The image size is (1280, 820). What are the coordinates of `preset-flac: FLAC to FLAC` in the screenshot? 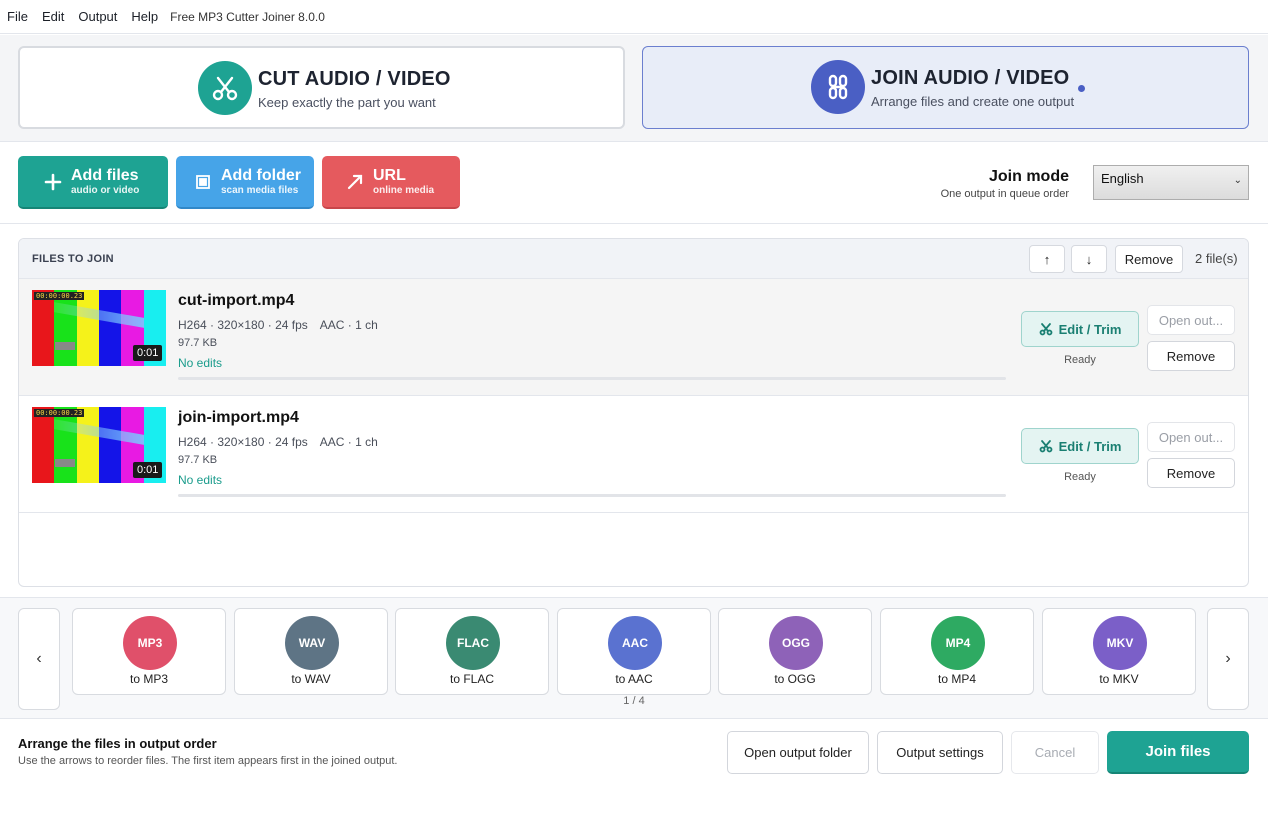 It's located at (472, 651).